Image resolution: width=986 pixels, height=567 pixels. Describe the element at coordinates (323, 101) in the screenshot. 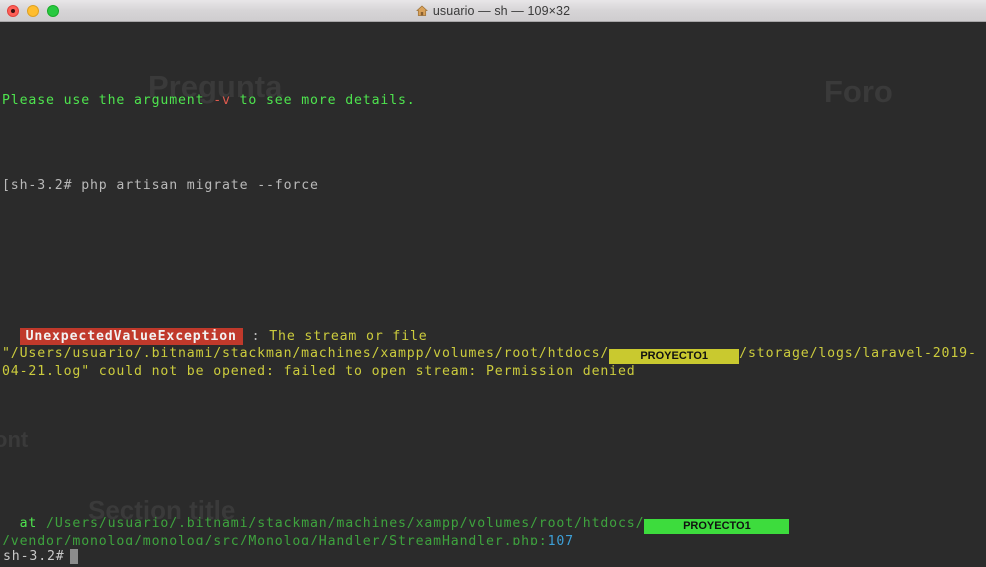

I see `top-message-rest: to see more details.` at that location.